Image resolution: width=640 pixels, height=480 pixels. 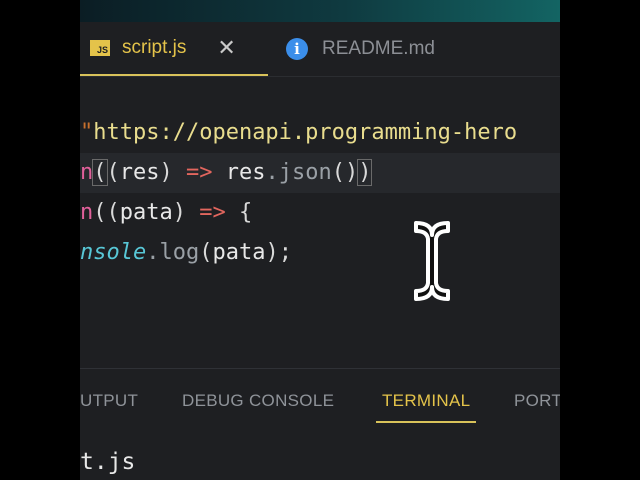 What do you see at coordinates (320, 11) in the screenshot?
I see `title-bar-strip` at bounding box center [320, 11].